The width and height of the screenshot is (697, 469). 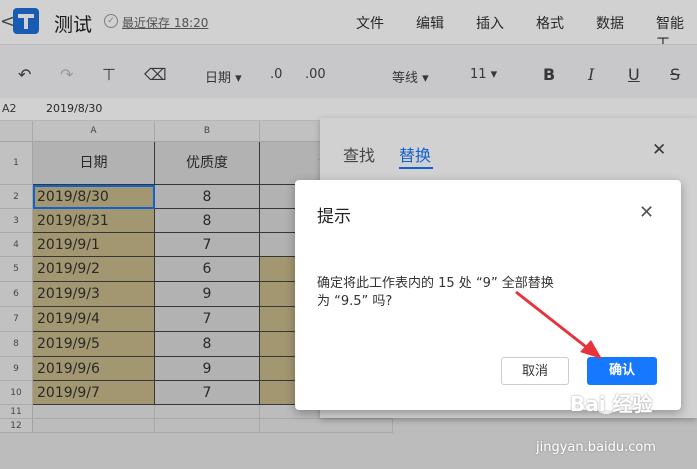 What do you see at coordinates (622, 371) in the screenshot?
I see `confirm-button: 确认` at bounding box center [622, 371].